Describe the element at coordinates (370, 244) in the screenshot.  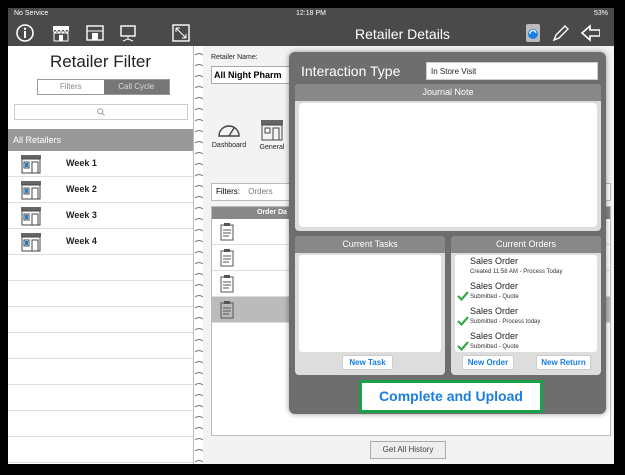
I see `current-tasks-header: Current Tasks` at that location.